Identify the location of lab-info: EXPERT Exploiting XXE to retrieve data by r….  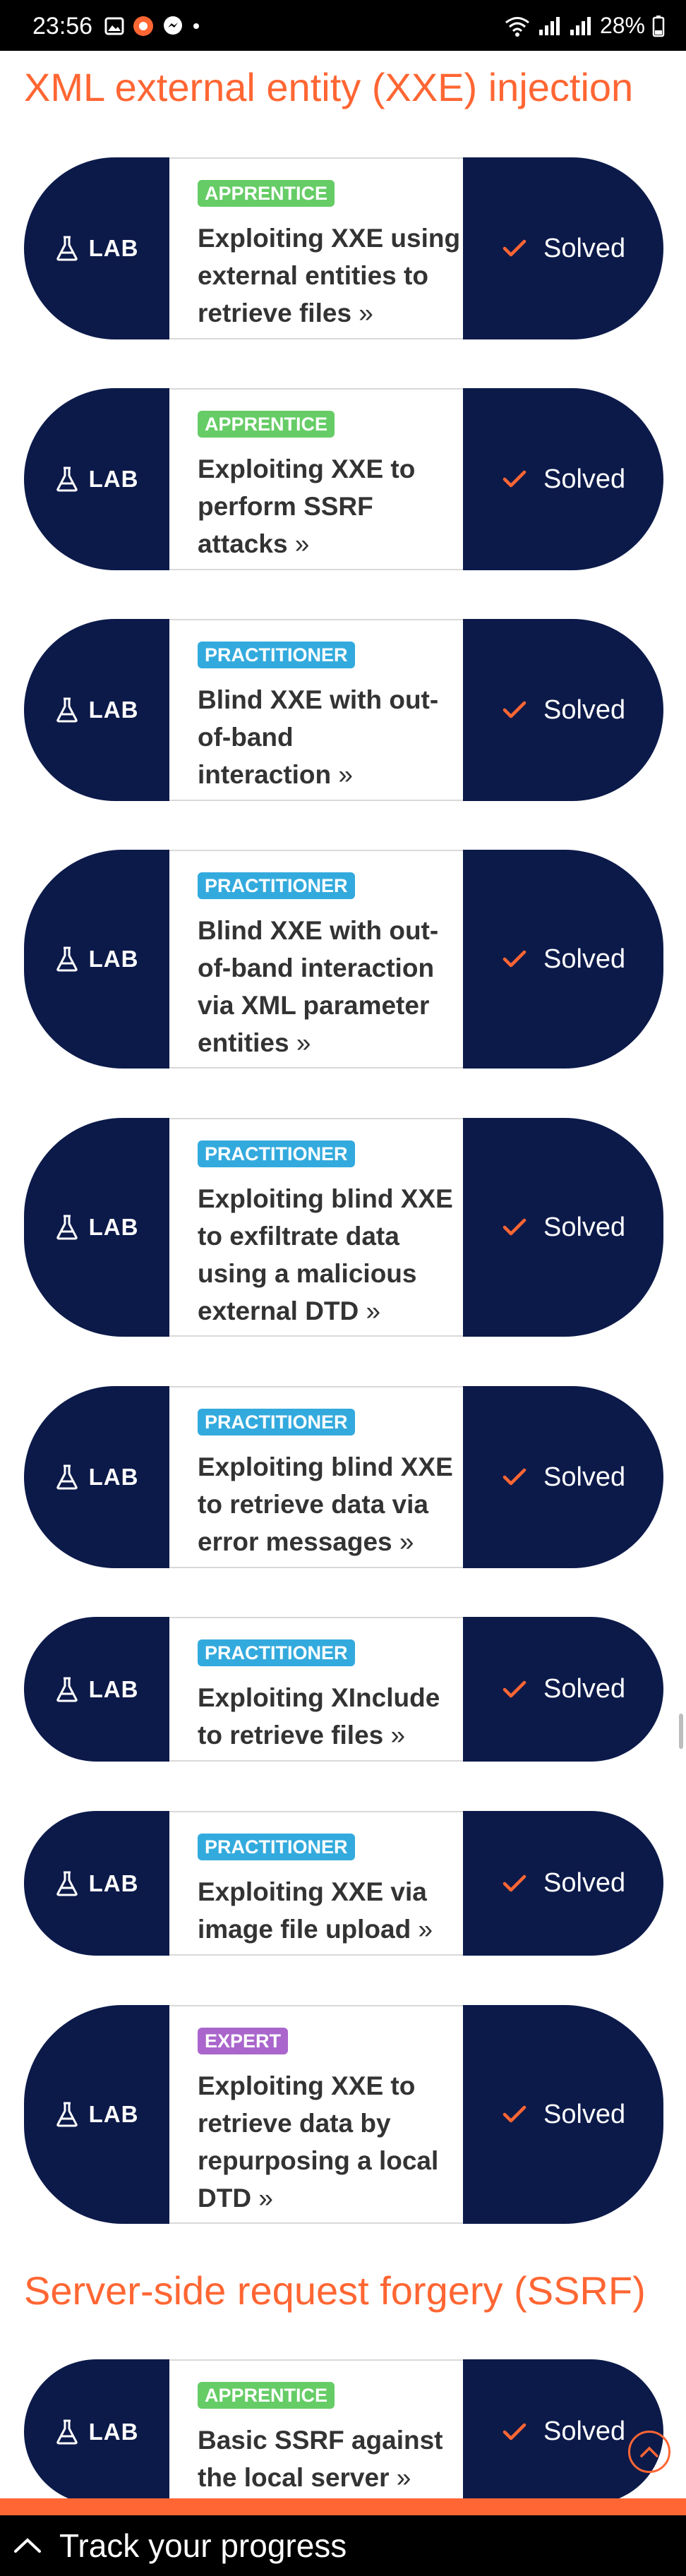
(316, 2114).